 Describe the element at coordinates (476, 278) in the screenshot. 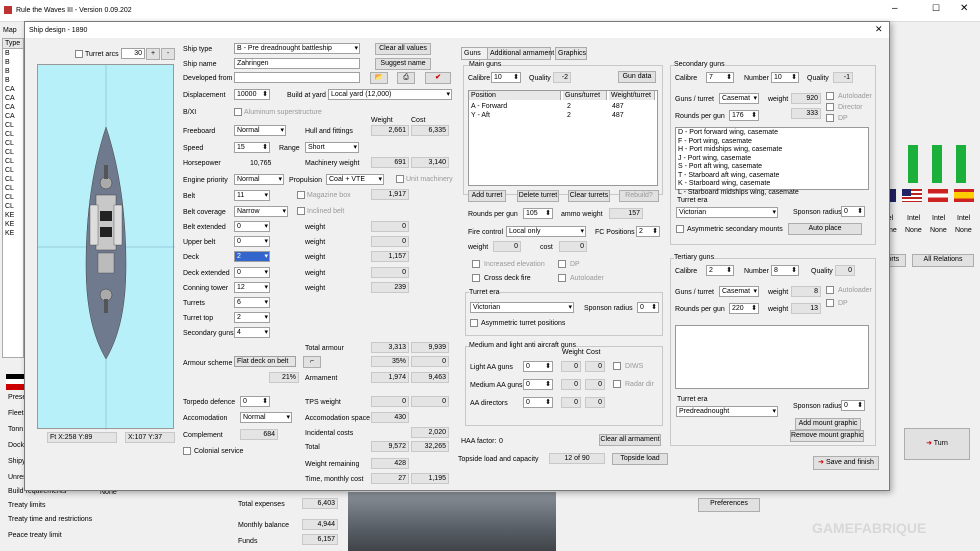

I see `cross-deck-checkbox` at that location.